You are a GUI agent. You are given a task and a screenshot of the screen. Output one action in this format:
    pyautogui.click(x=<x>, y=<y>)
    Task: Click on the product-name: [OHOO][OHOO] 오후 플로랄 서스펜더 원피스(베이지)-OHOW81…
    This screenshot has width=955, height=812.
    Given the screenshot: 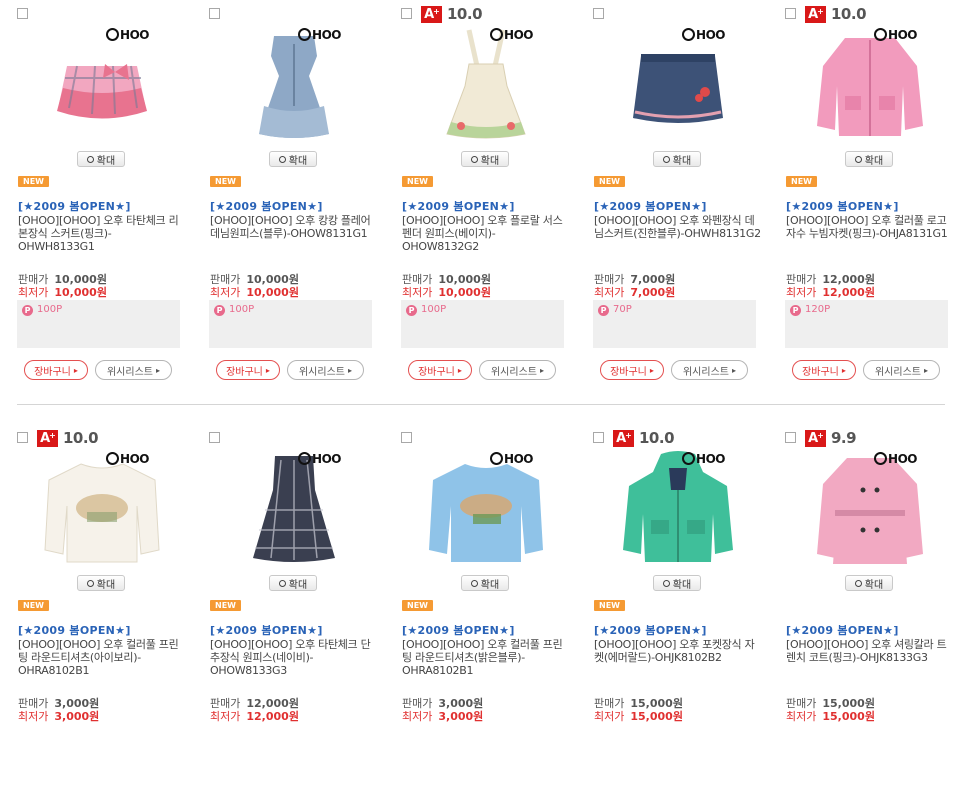 What is the action you would take?
    pyautogui.click(x=486, y=233)
    